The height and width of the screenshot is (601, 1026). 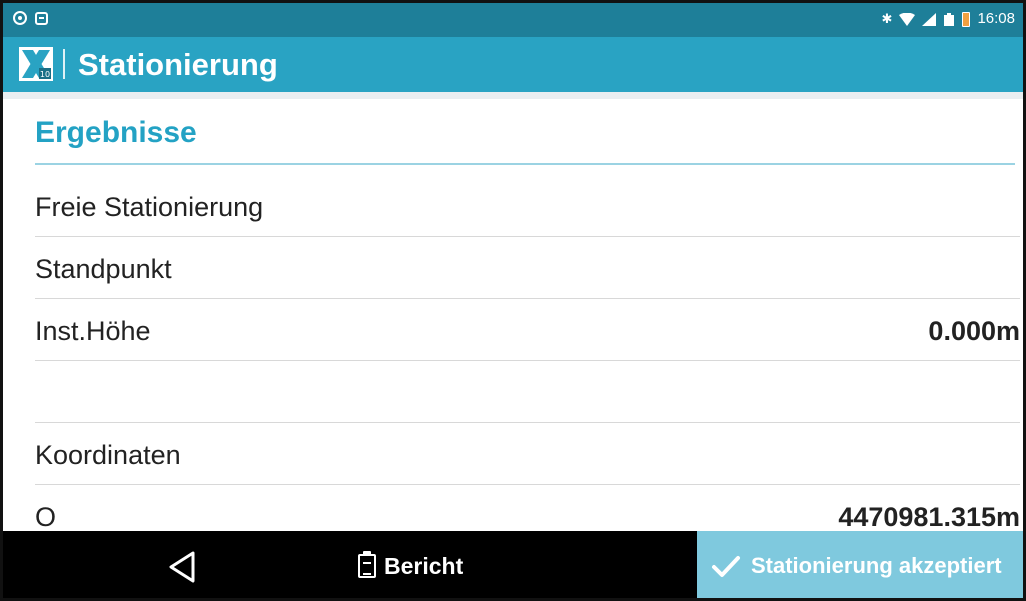 What do you see at coordinates (183, 567) in the screenshot?
I see `back-triangle-icon` at bounding box center [183, 567].